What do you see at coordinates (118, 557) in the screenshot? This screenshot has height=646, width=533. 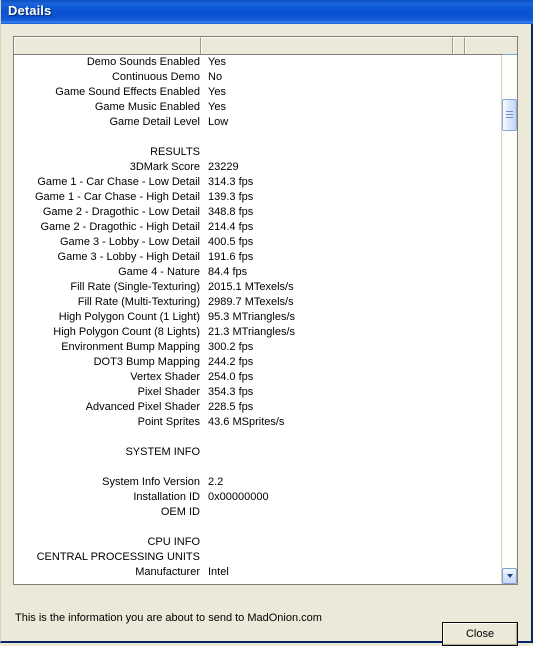 I see `row-label: CENTRAL PROCESSING UNITS` at bounding box center [118, 557].